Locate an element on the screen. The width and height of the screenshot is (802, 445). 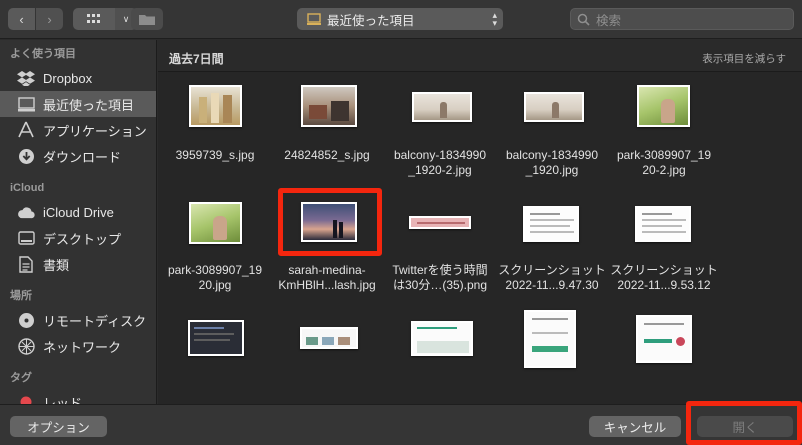
highlight-box-open-button is located at coordinates (744, 423).